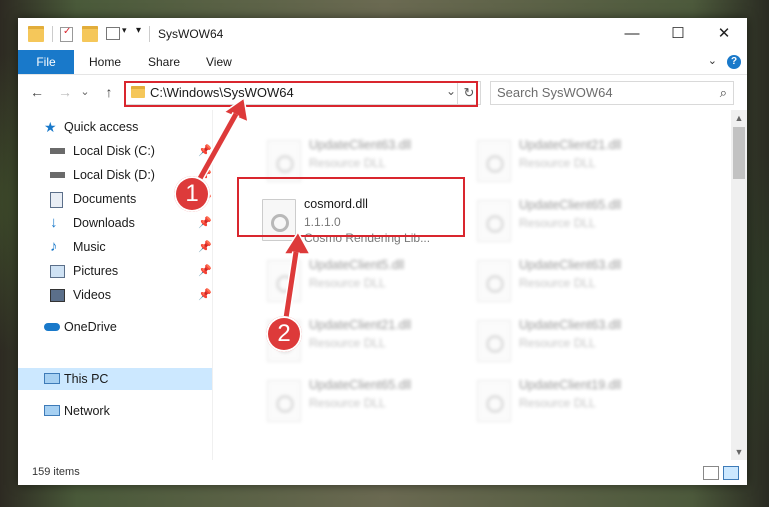 This screenshot has height=507, width=769. Describe the element at coordinates (253, 207) in the screenshot. I see `annotation-arrows` at that location.